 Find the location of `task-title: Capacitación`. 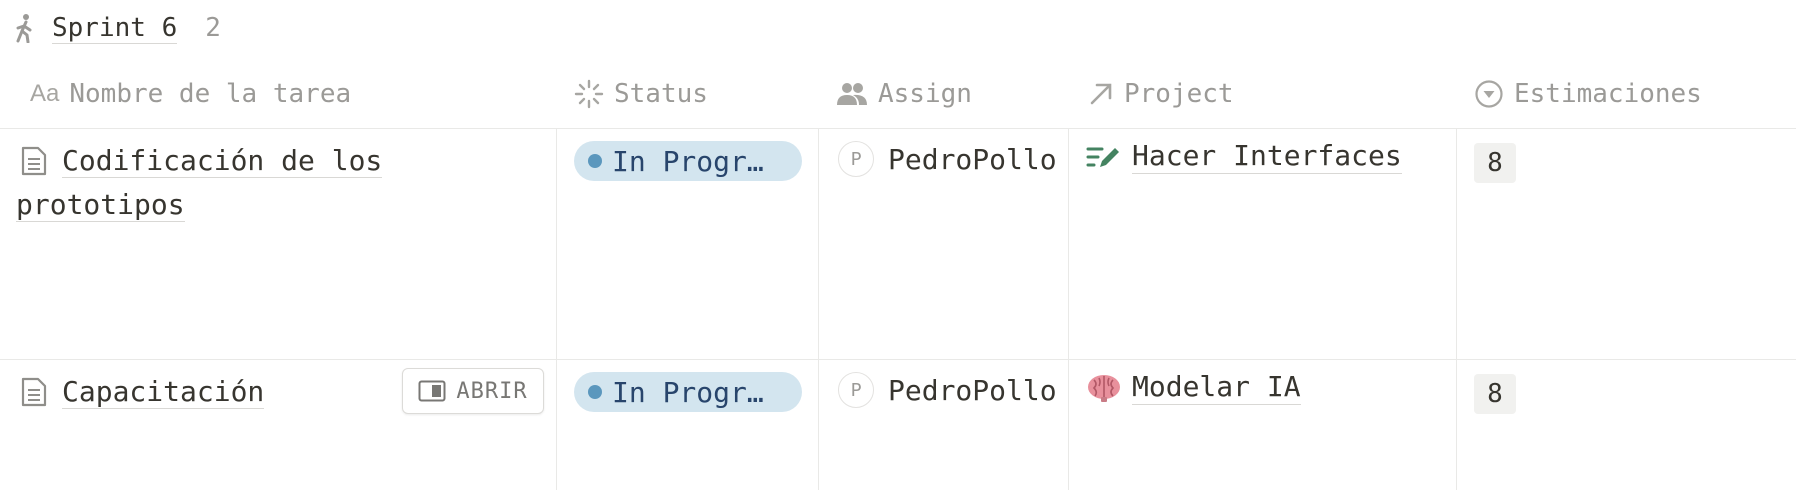

task-title: Capacitación is located at coordinates (163, 392).